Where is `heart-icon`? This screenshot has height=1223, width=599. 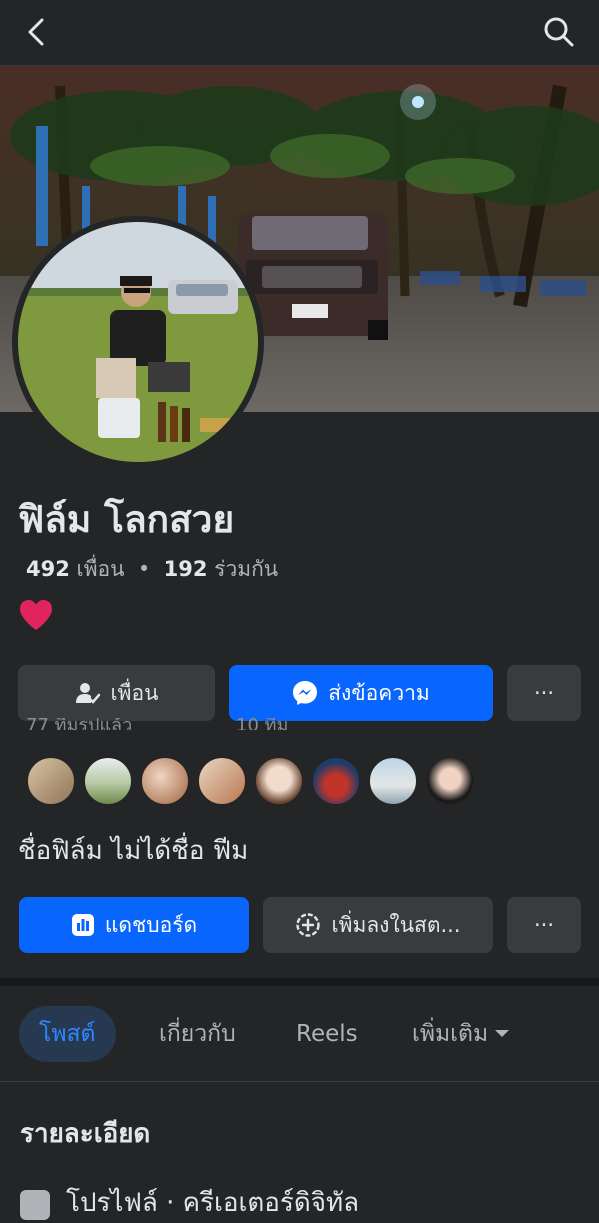
heart-icon is located at coordinates (36, 615).